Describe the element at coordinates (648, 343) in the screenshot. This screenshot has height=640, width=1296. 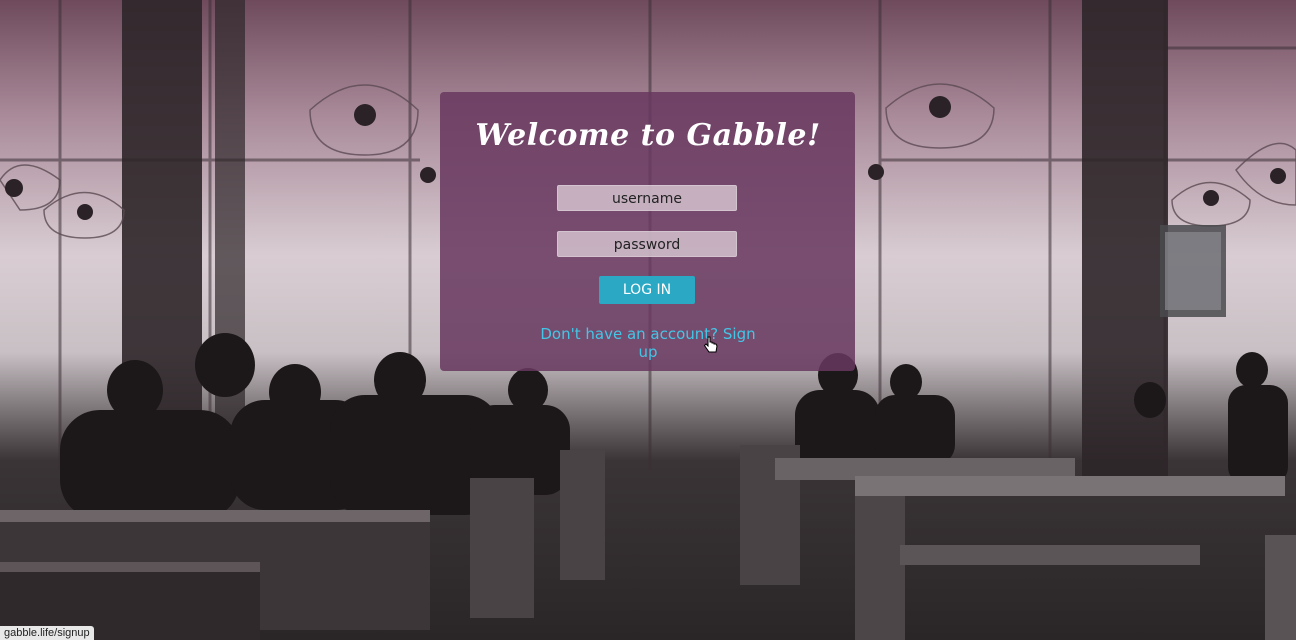
I see `signup-link: Don't have an account? Sign up` at that location.